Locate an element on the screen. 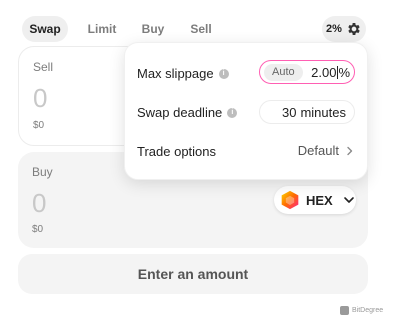  tab-sell: Sell is located at coordinates (201, 29).